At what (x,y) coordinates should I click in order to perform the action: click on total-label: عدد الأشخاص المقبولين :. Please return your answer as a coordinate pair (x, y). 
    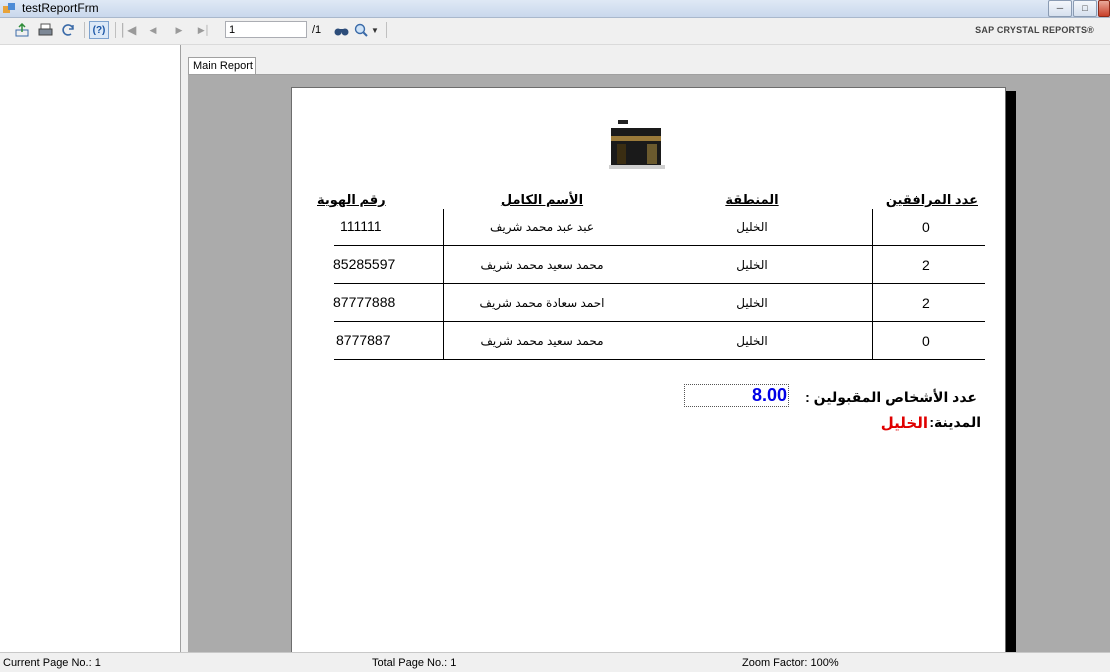
    Looking at the image, I should click on (891, 397).